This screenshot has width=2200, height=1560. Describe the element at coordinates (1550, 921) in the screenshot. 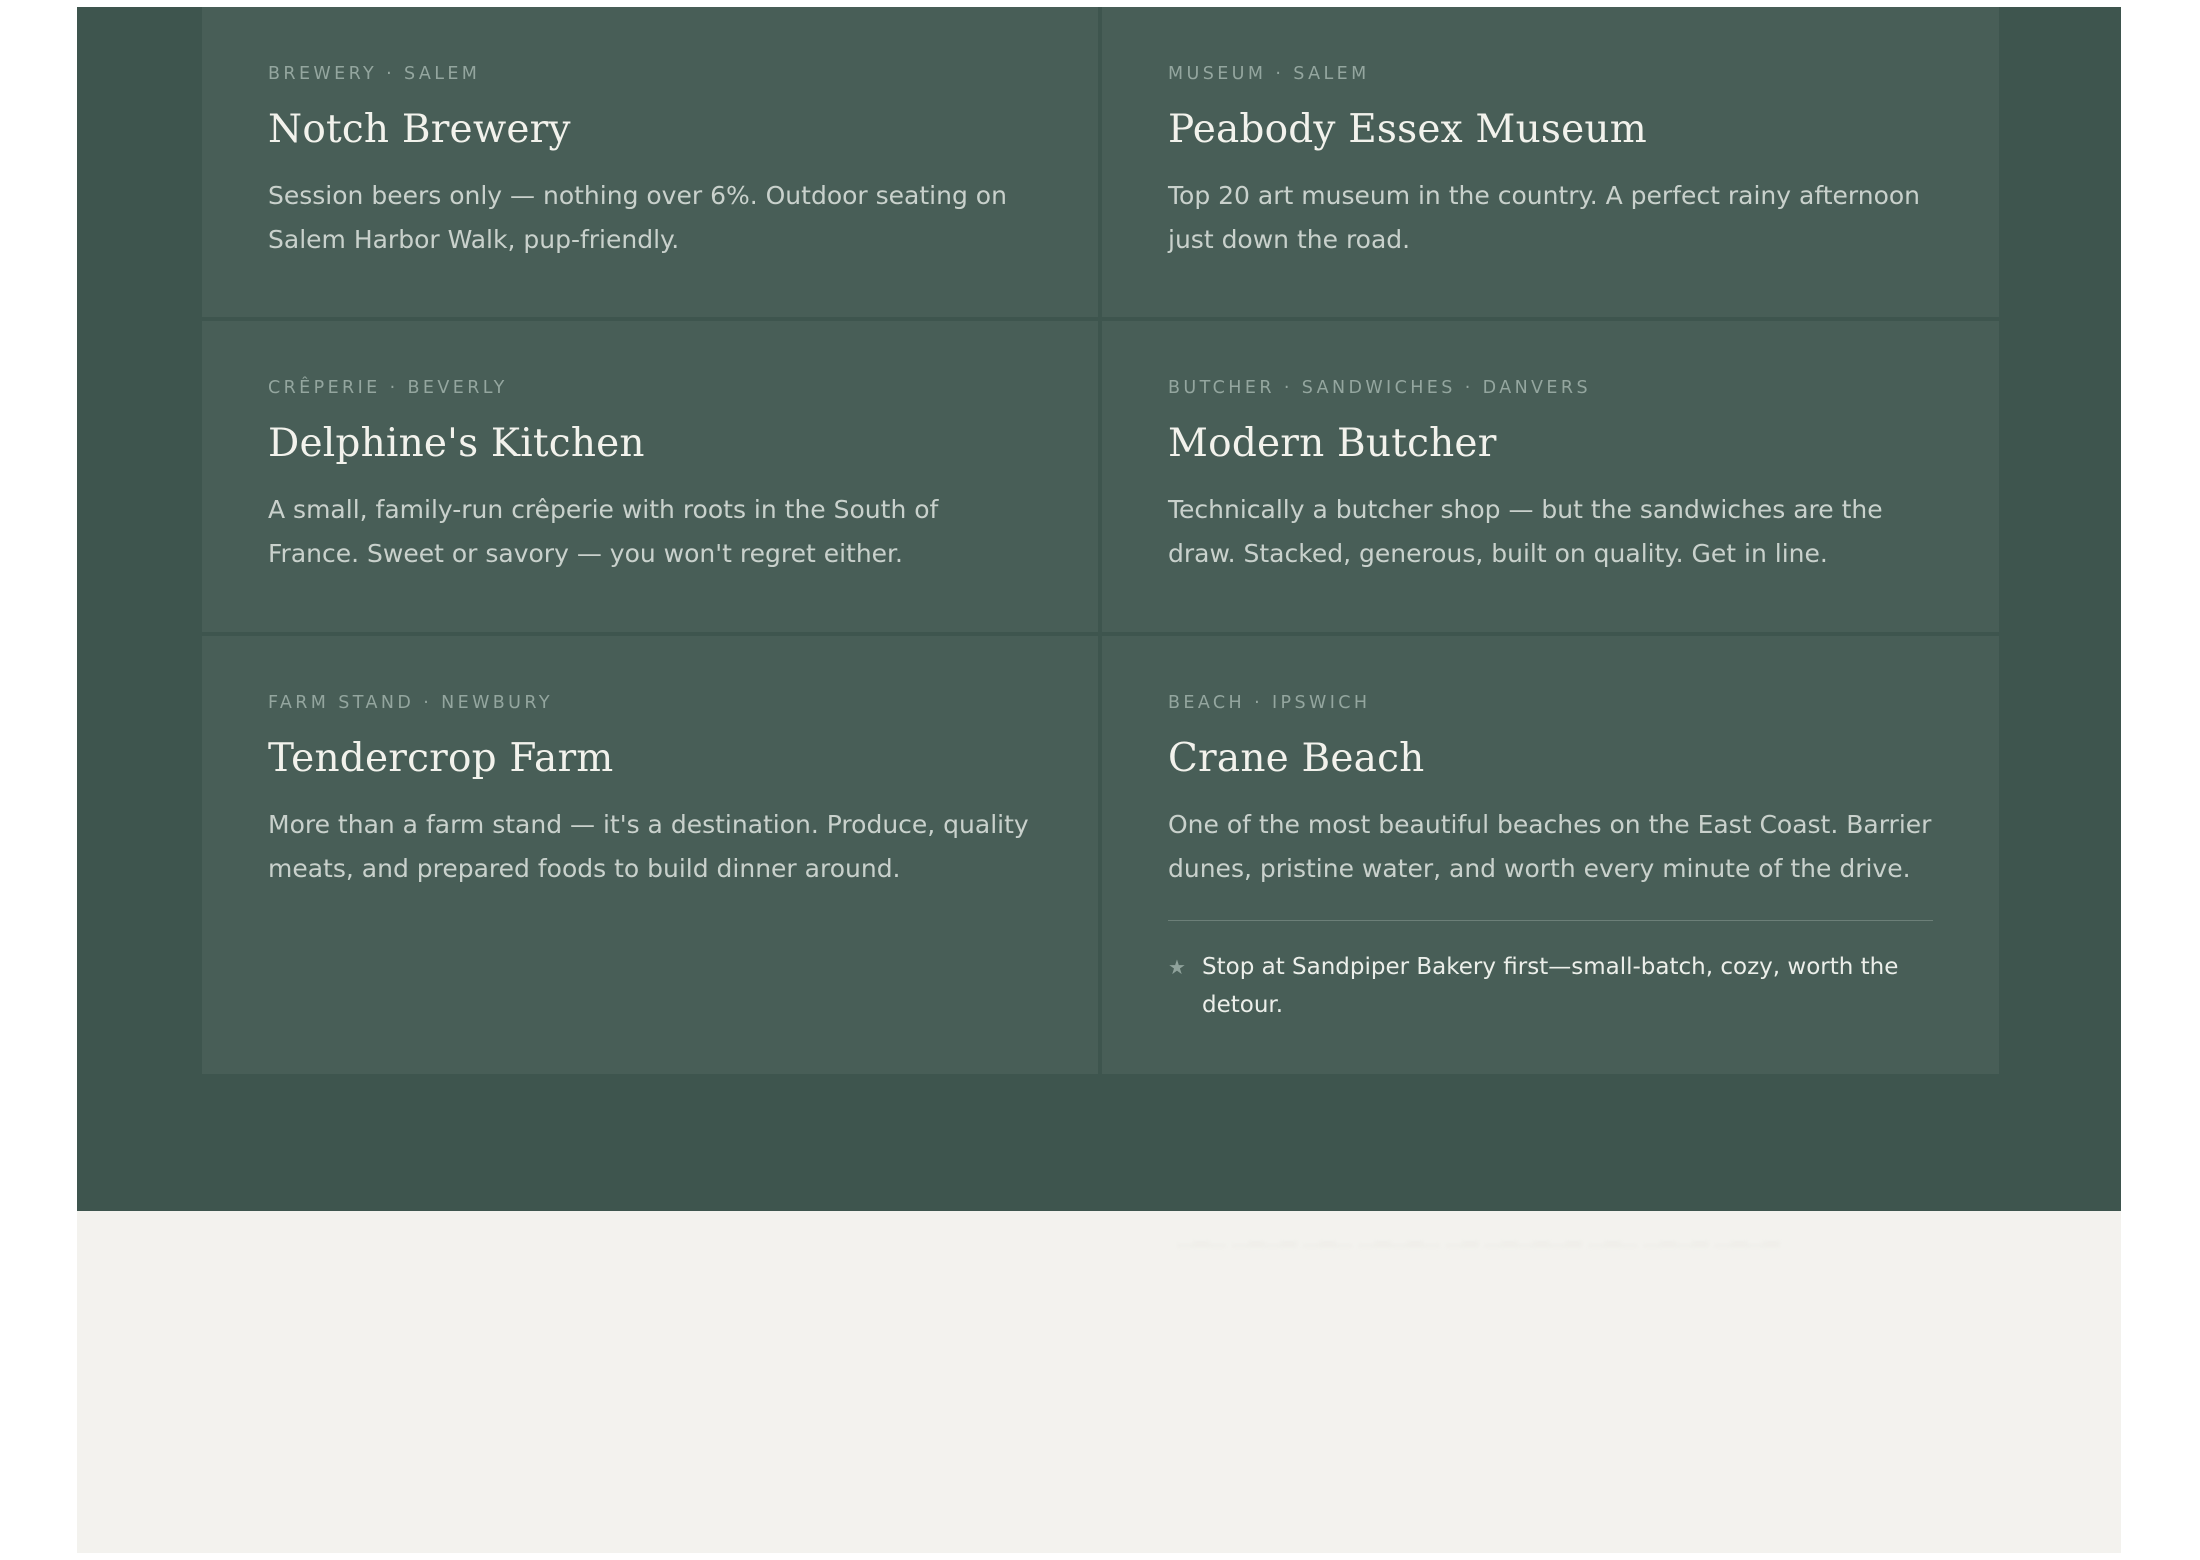

I see `tip-divider` at that location.